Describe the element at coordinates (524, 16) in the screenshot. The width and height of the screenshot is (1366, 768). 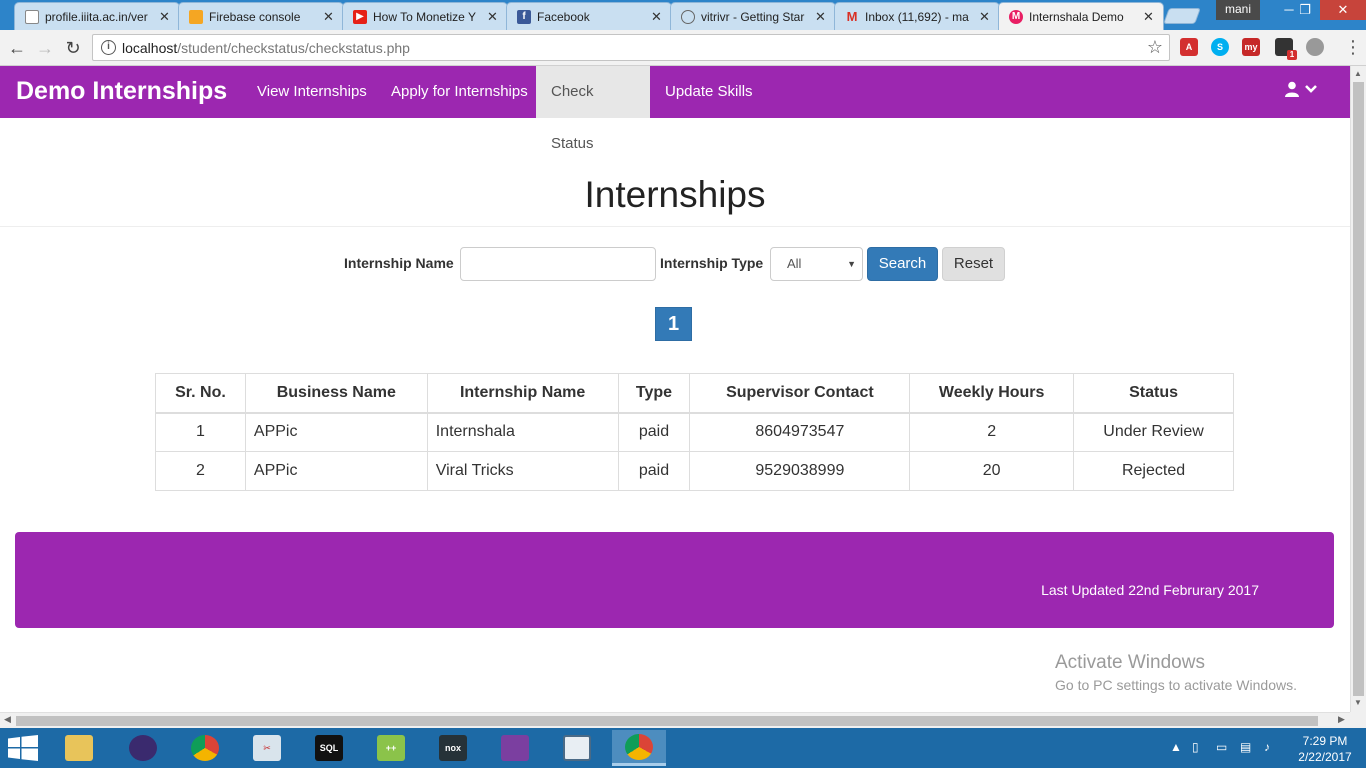
I see `facebook-icon: f` at that location.